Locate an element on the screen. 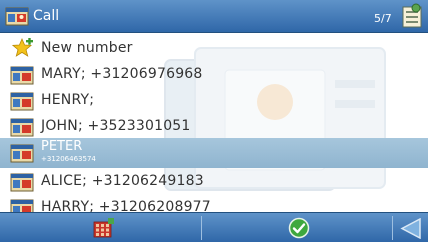 This screenshot has width=428, height=243. back-button is located at coordinates (410, 228).